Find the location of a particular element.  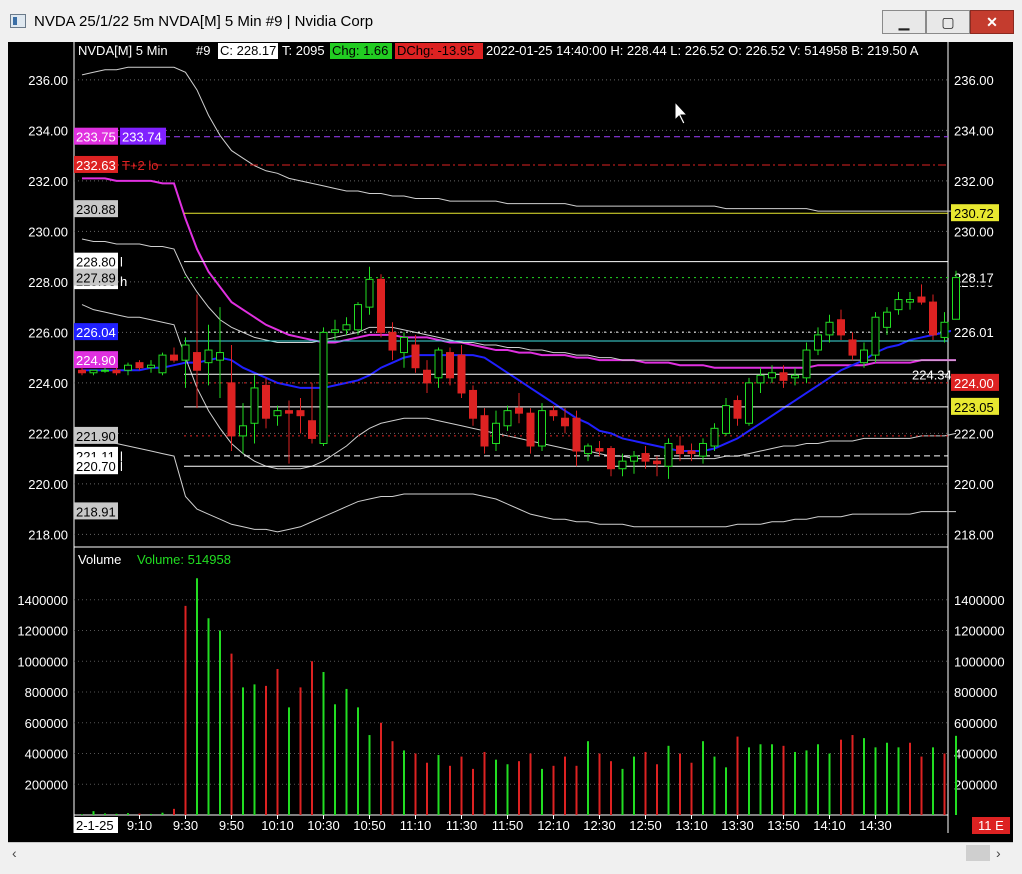

time-axis-label: 10:50 is located at coordinates (369, 825).